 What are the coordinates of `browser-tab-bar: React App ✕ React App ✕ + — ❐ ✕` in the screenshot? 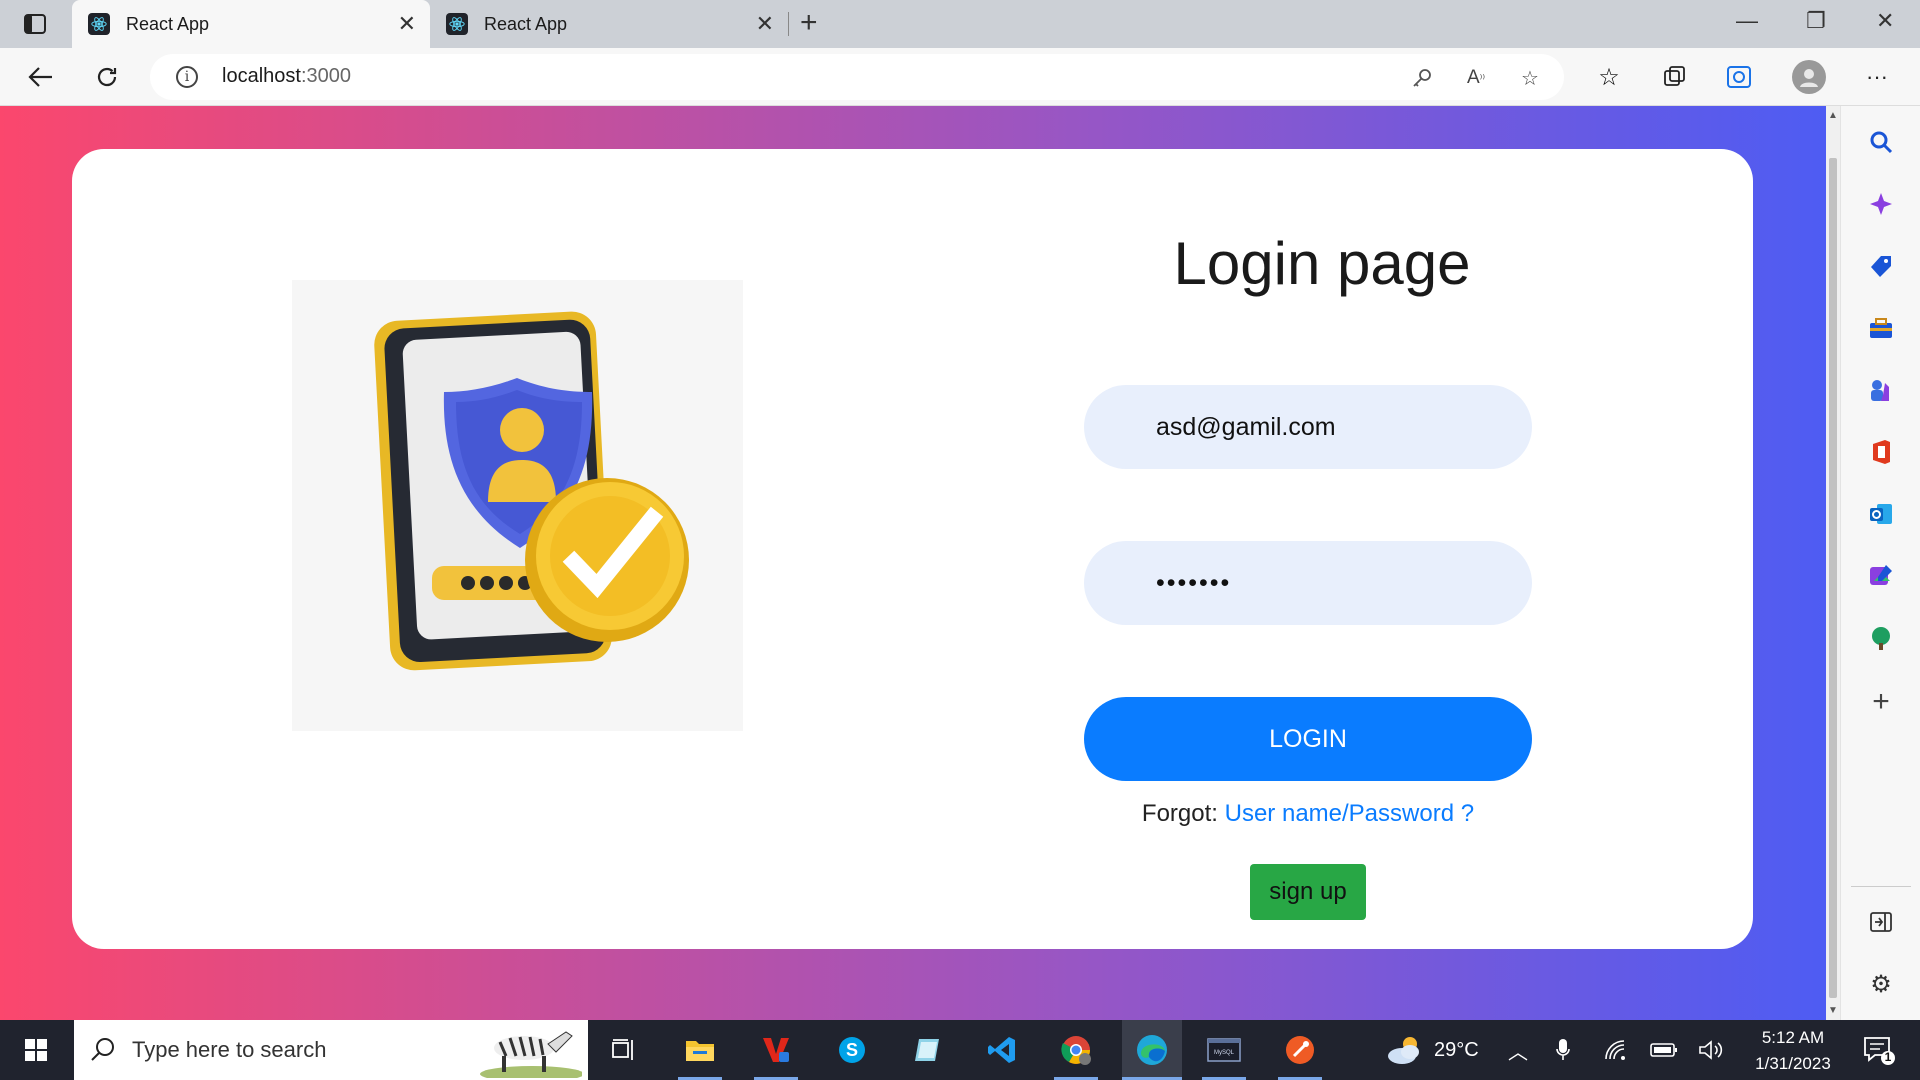 It's located at (960, 24).